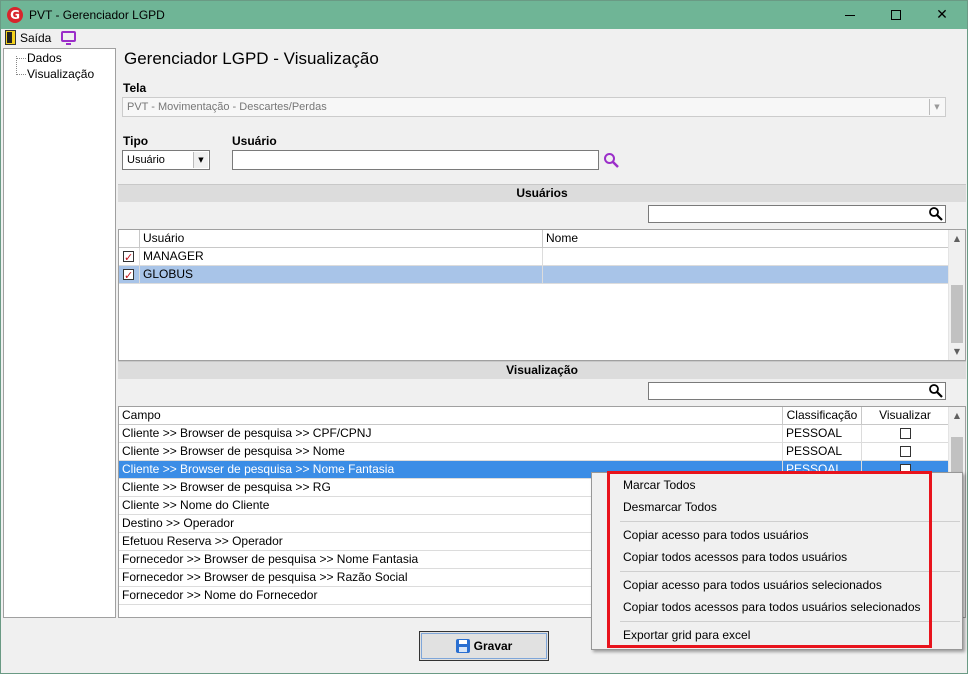  Describe the element at coordinates (341, 239) in the screenshot. I see `column-header-usuario: Usuário` at that location.